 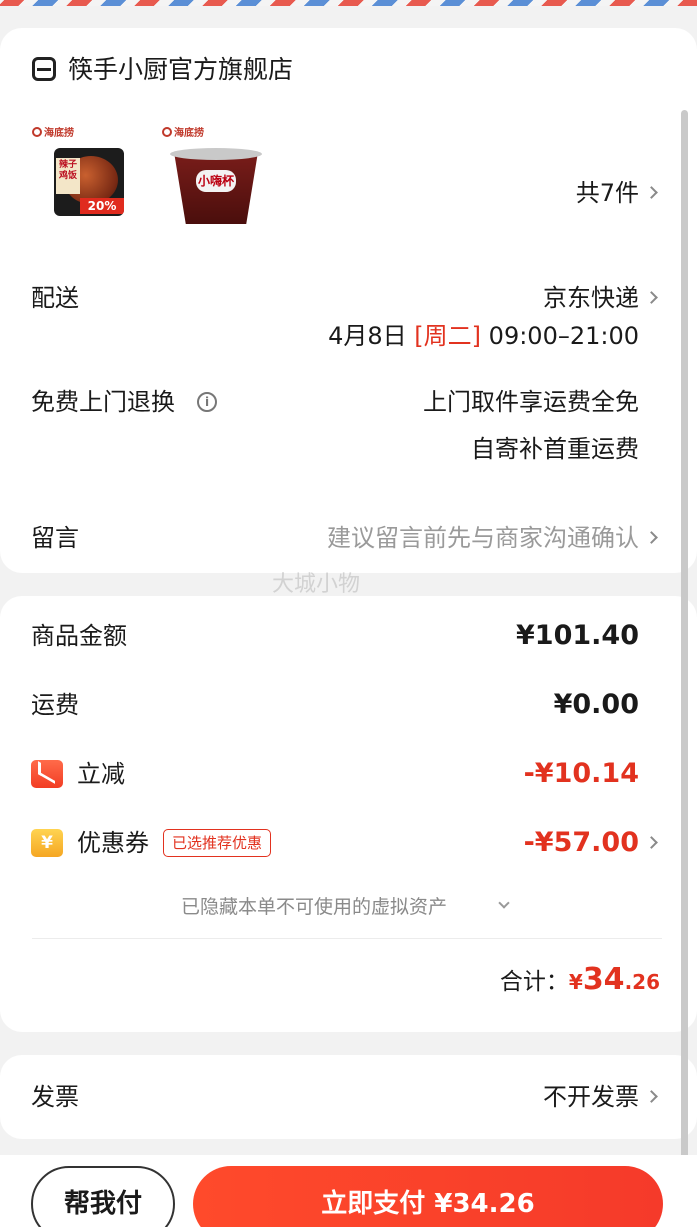 I want to click on coupon-value: -¥57.00, so click(x=581, y=843).